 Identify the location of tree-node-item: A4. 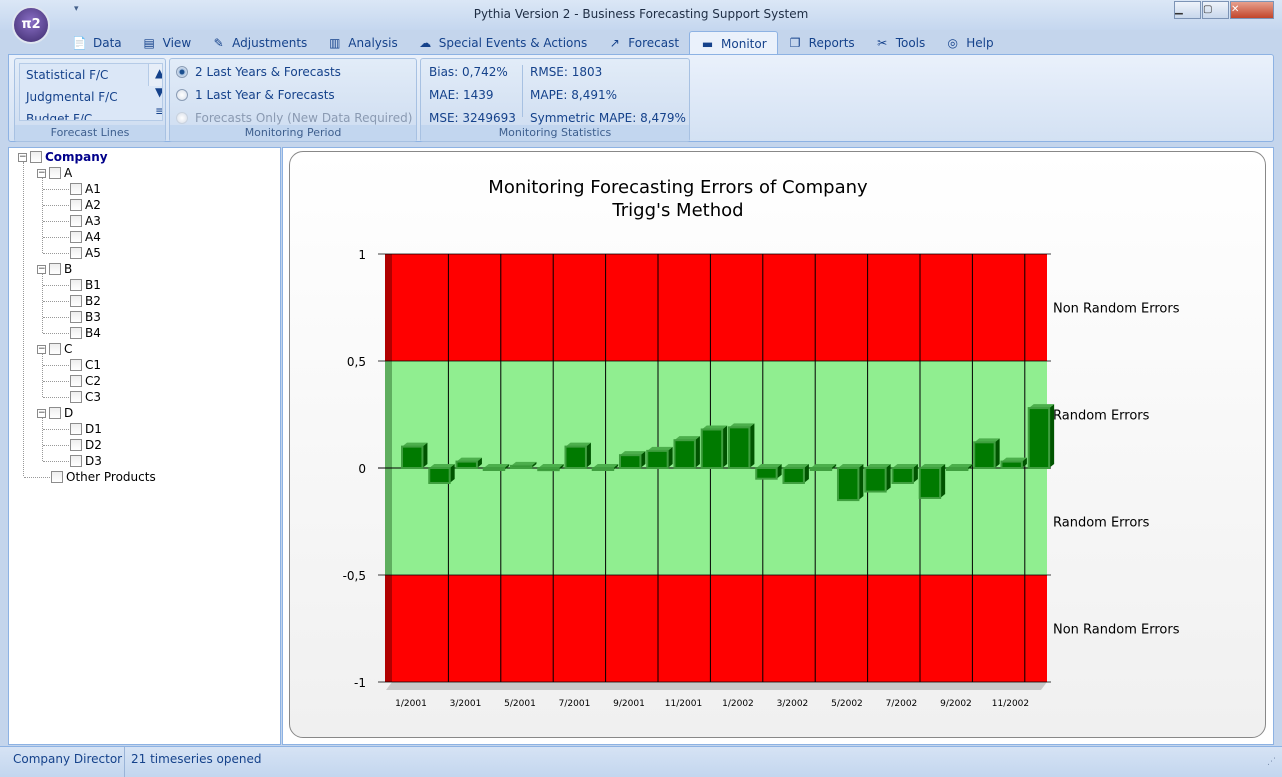
(85, 237).